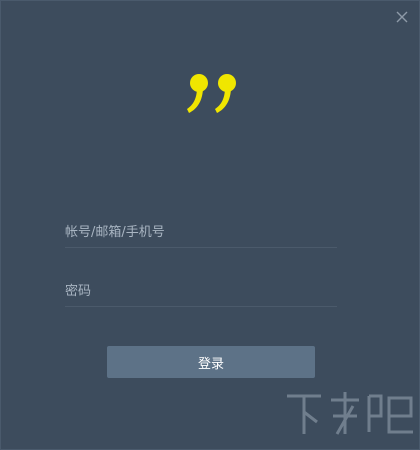 The height and width of the screenshot is (450, 420). I want to click on close-button, so click(402, 16).